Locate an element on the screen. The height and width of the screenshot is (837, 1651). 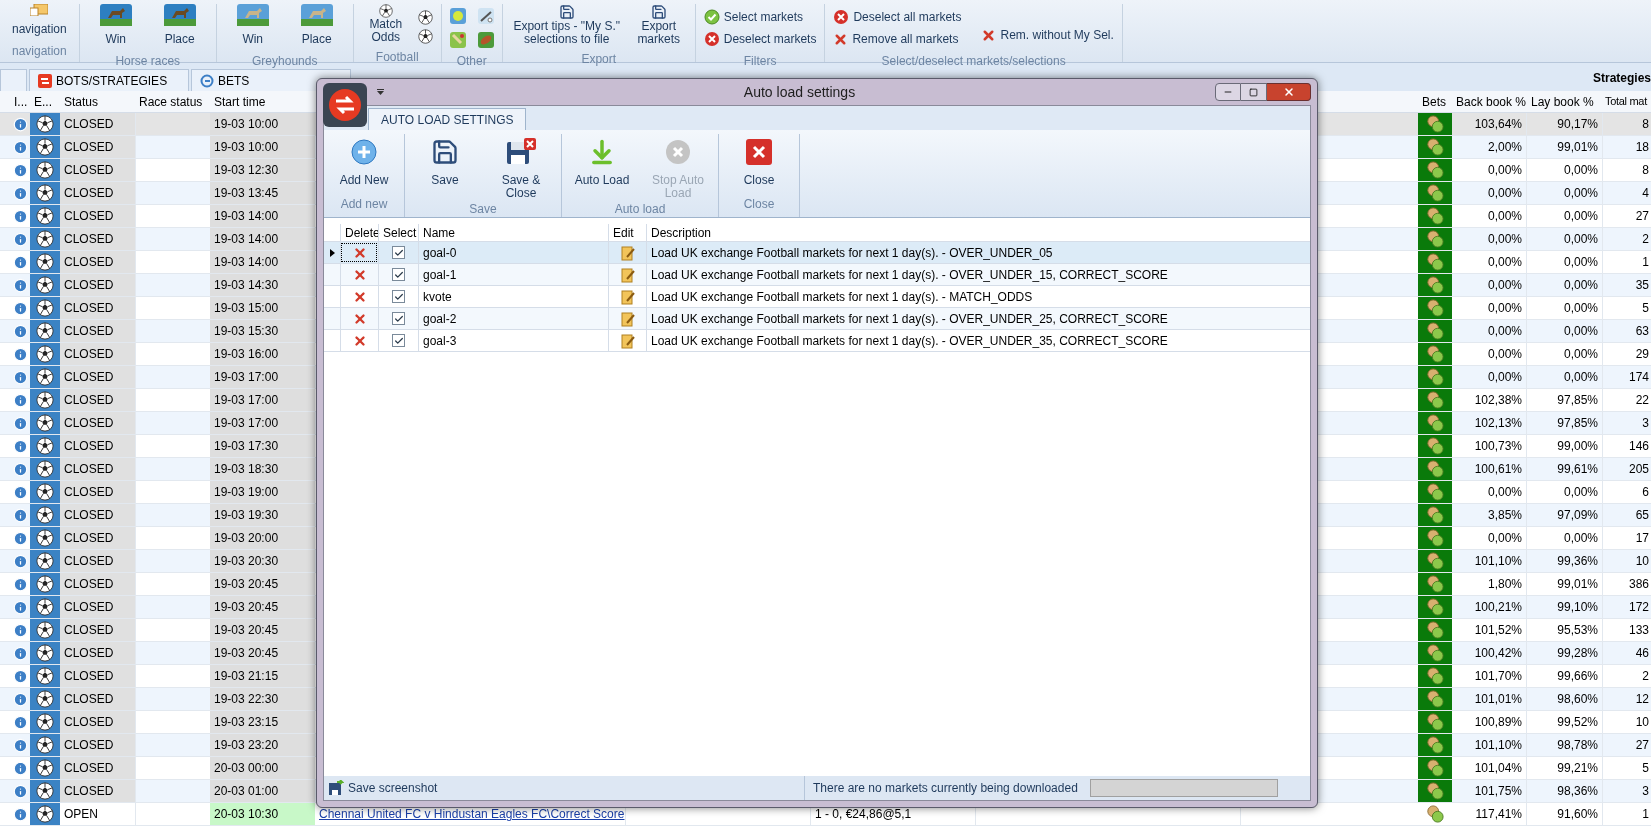
tab: BOTS/STRATEGIES is located at coordinates (109, 80).